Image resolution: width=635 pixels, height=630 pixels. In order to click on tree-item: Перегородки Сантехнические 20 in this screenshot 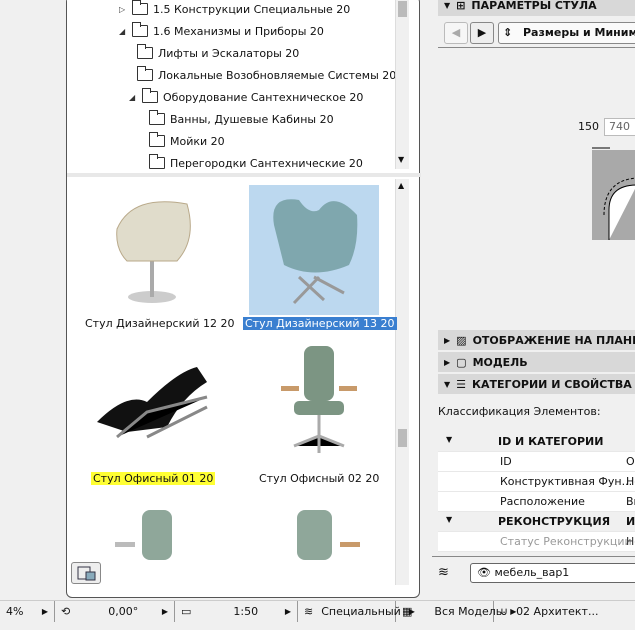, I will do `click(256, 163)`.